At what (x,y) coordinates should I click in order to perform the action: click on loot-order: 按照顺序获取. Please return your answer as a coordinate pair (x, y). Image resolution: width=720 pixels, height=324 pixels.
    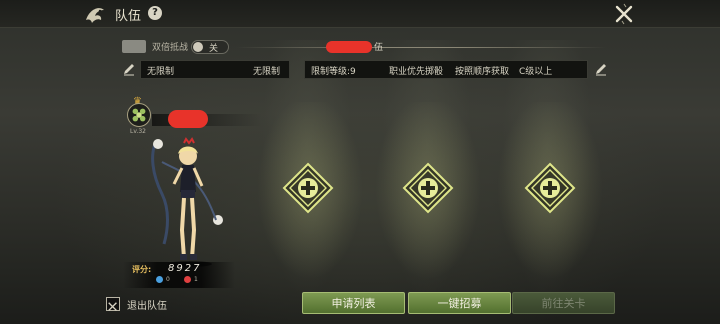
    Looking at the image, I should click on (482, 72).